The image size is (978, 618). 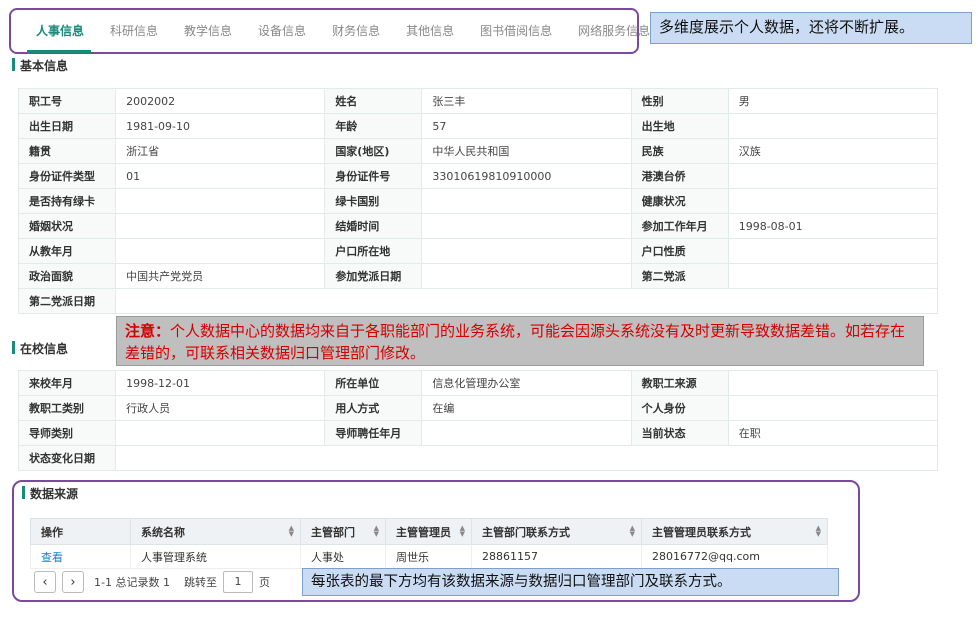 I want to click on column-header: 系统名称 ▲ ▼, so click(x=215, y=531).